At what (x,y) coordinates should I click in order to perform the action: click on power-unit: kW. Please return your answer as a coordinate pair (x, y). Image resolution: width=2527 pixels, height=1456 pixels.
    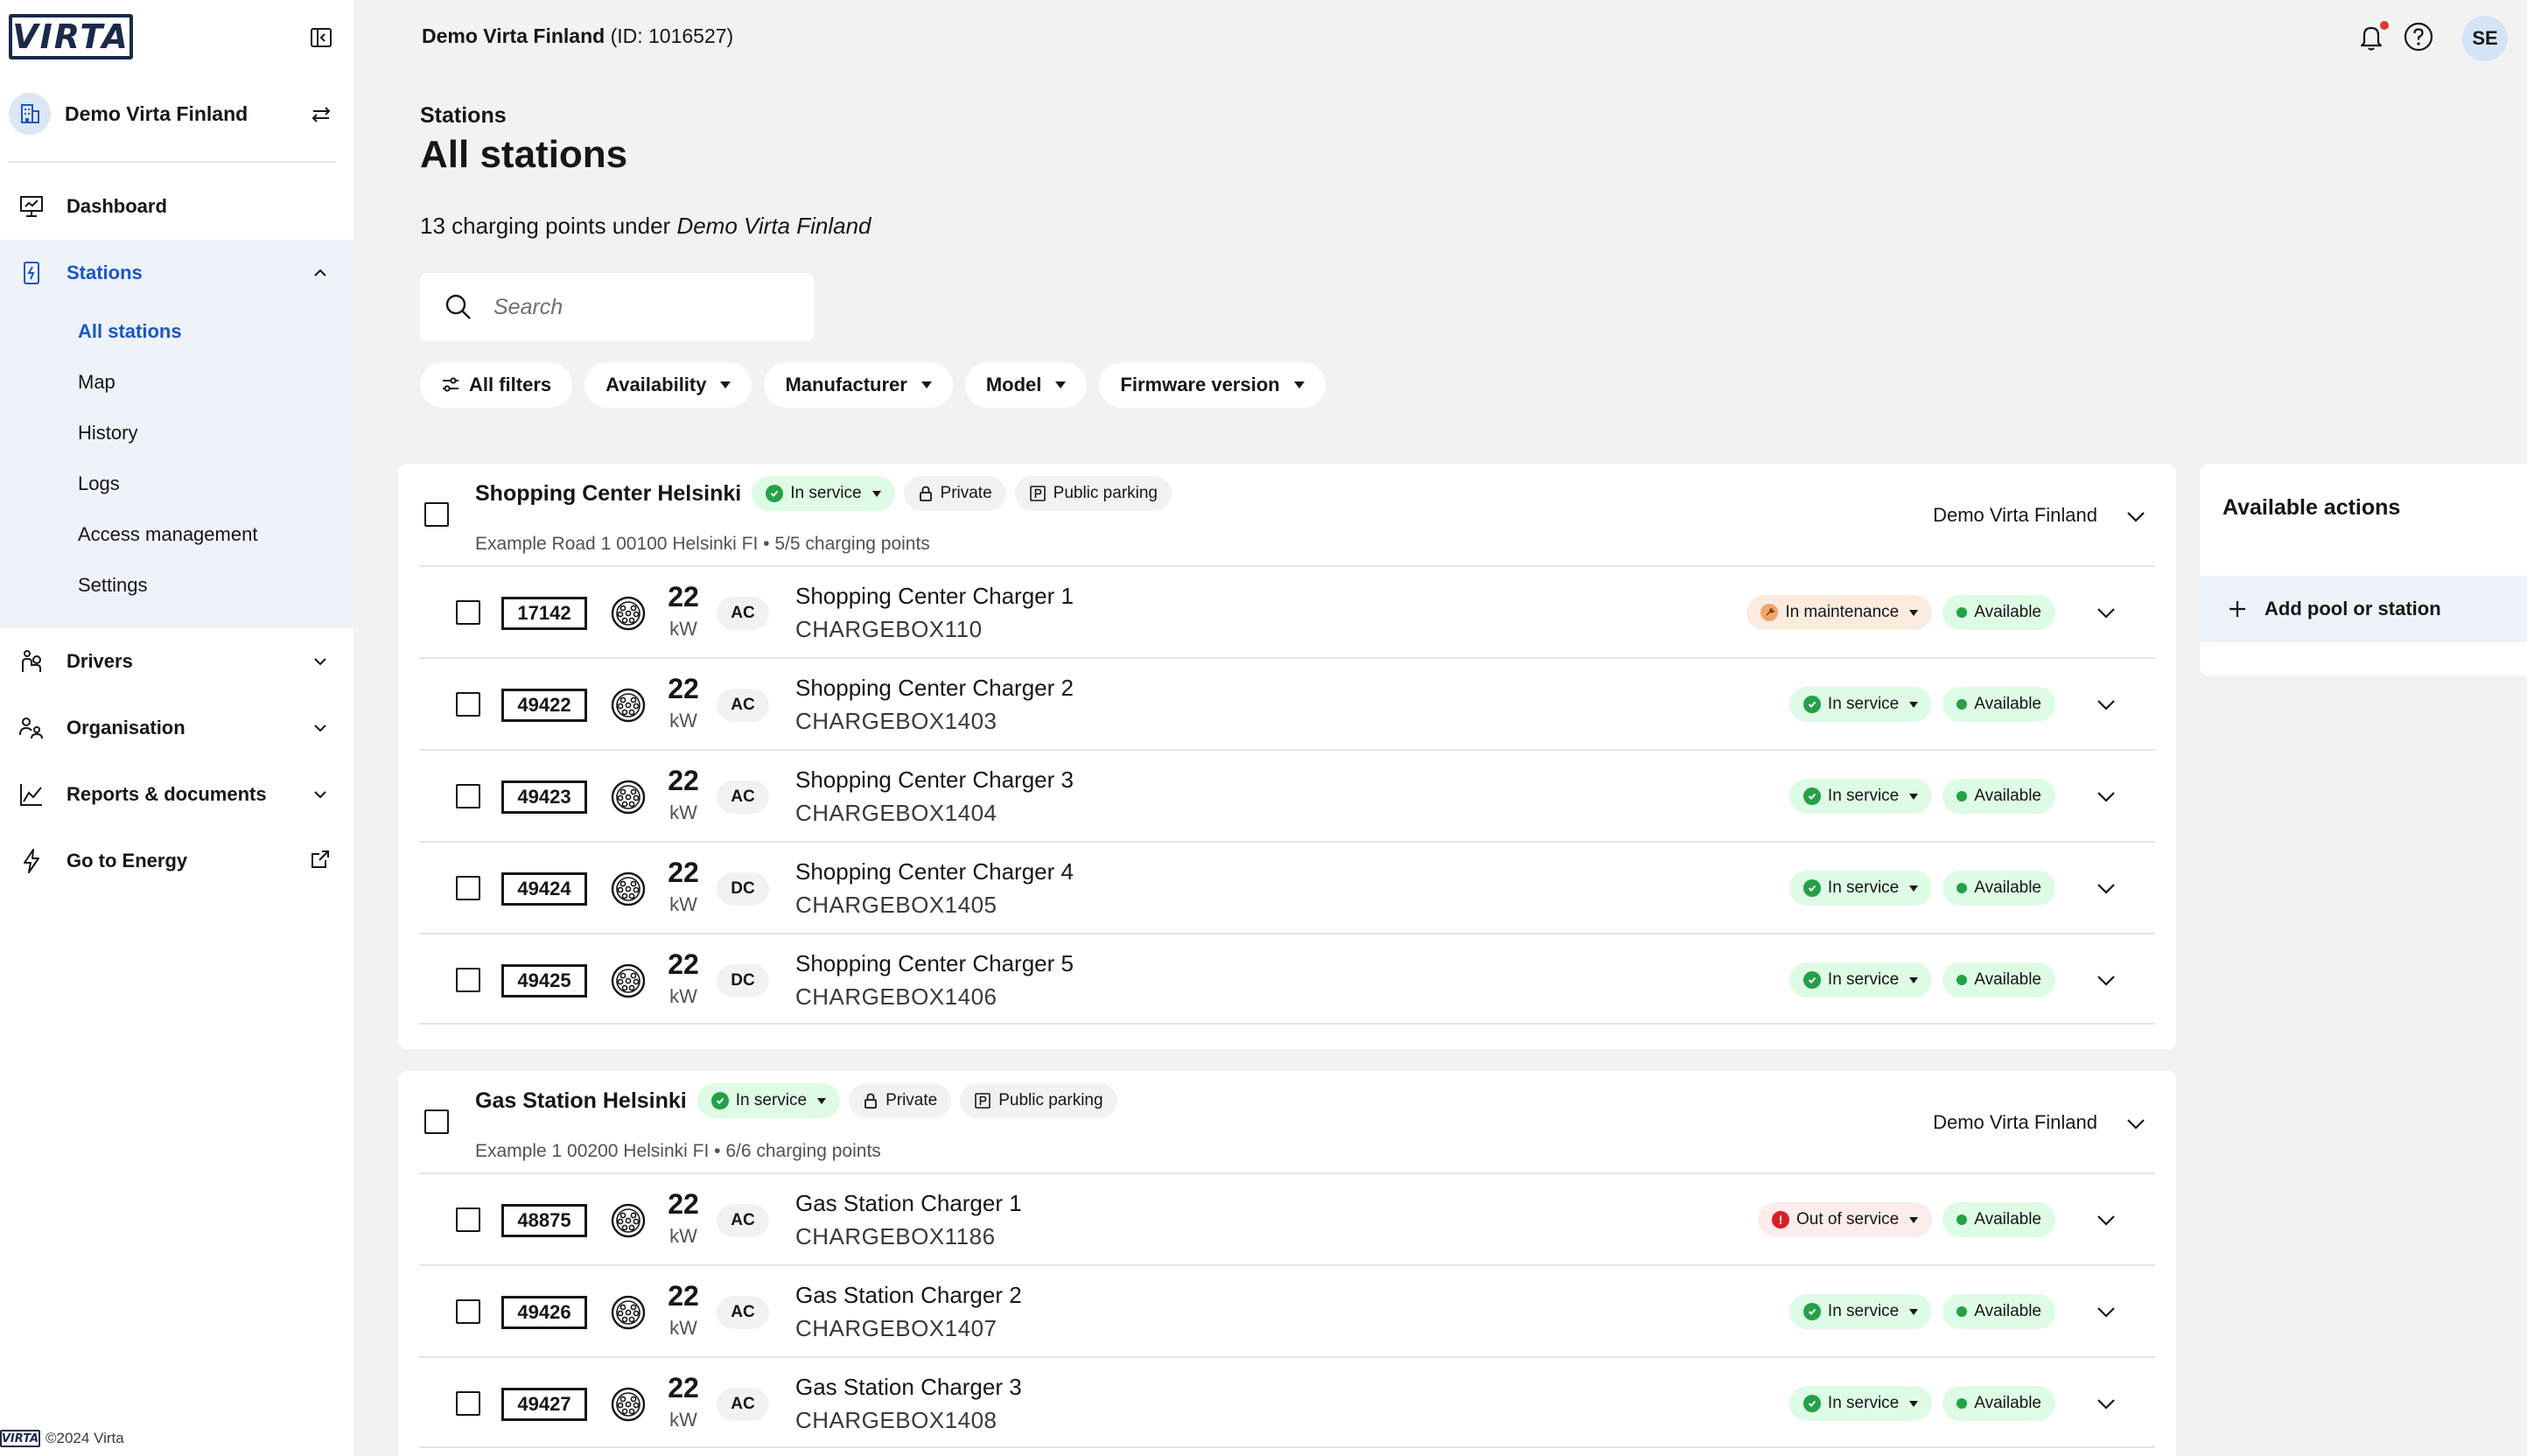
    Looking at the image, I should click on (683, 996).